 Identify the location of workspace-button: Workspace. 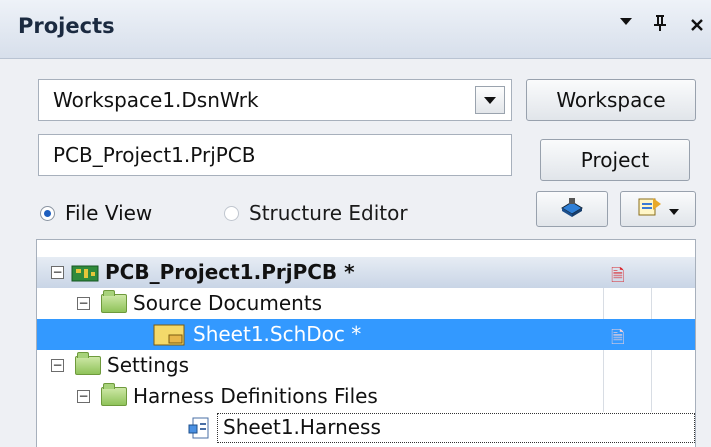
(611, 100).